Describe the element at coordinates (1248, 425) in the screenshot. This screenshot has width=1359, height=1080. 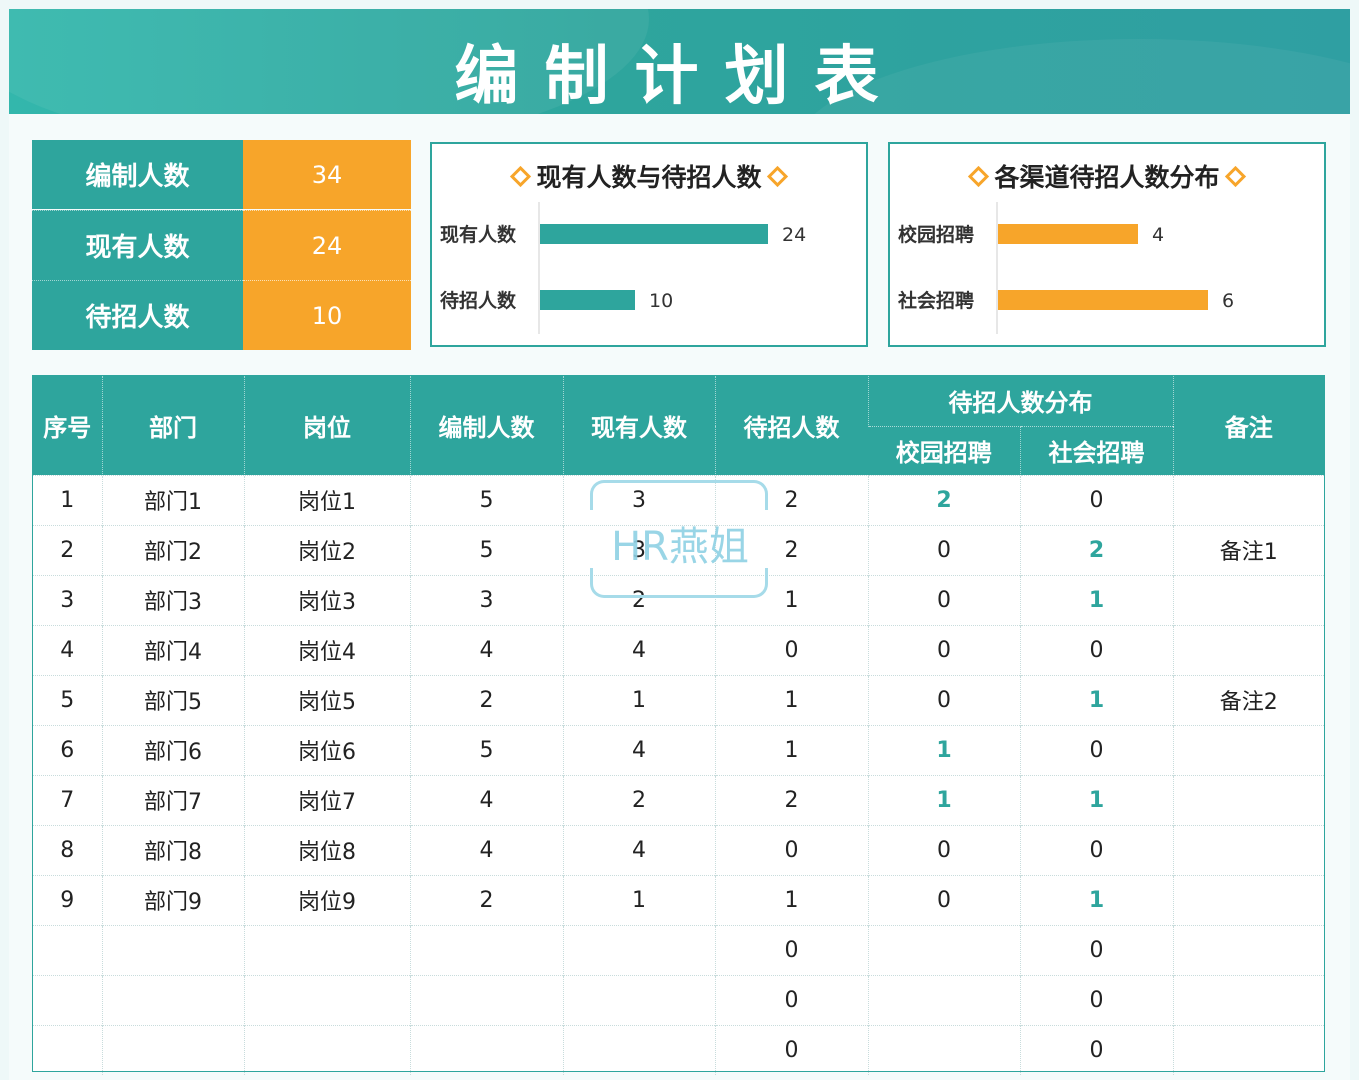
I see `header-remark: 备注` at that location.